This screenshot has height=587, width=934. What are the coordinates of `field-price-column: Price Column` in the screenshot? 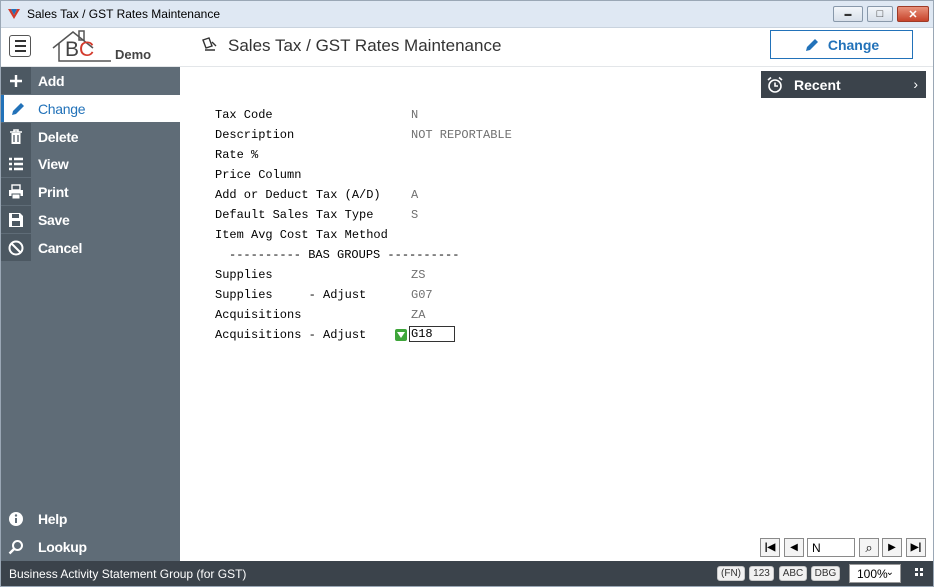 It's located at (465, 176).